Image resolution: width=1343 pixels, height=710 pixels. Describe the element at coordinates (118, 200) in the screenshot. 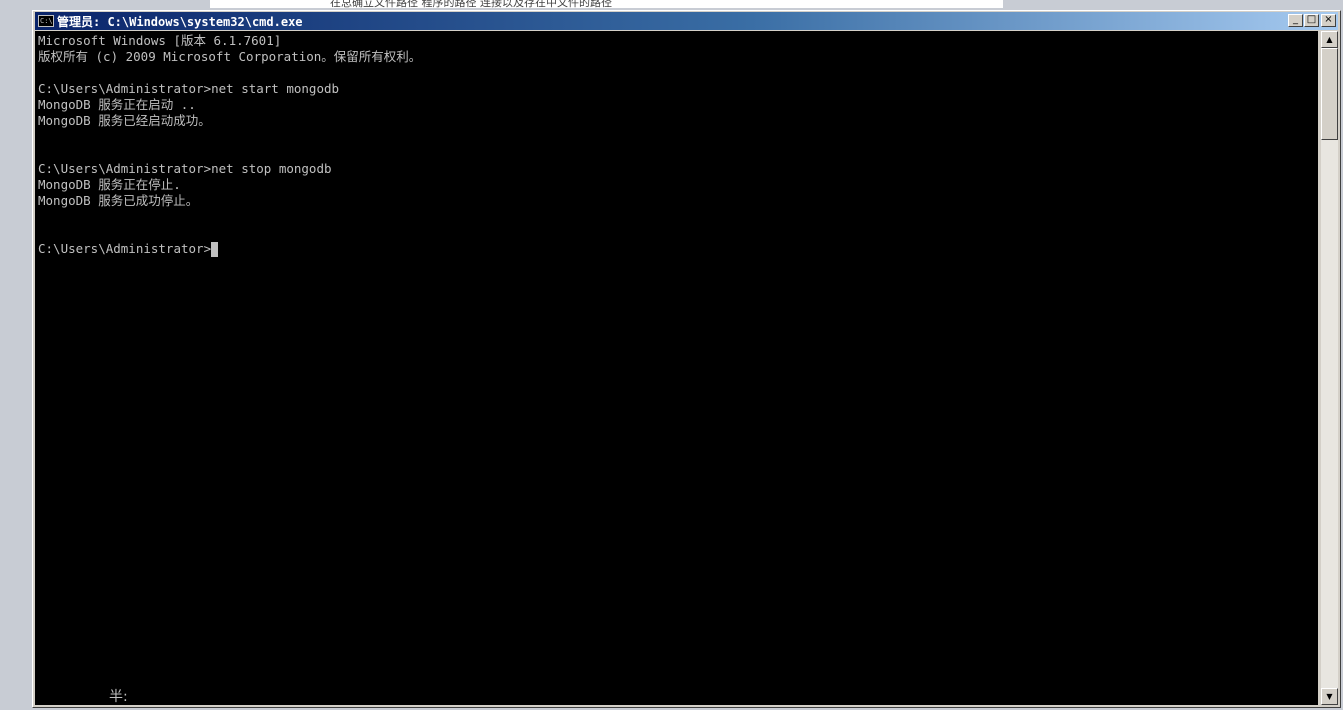

I see `console-line: MongoDB 服务已成功停止。` at that location.